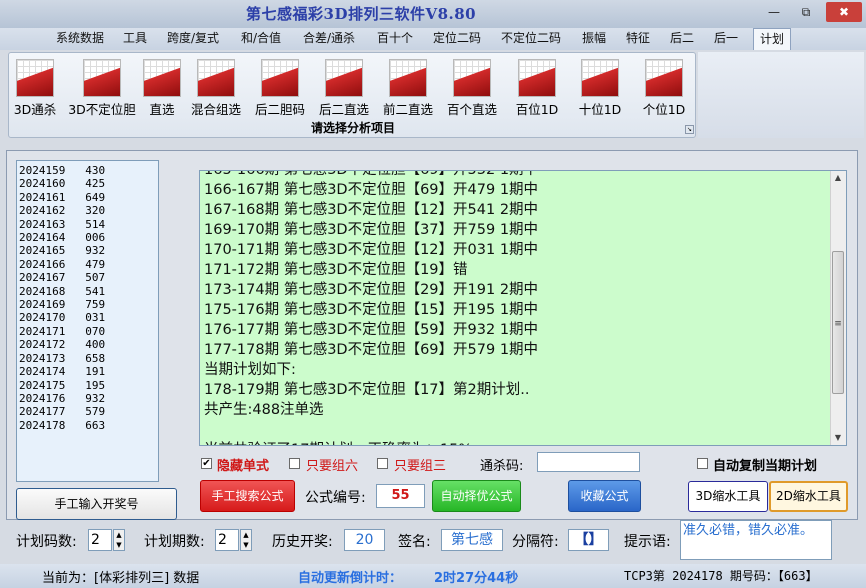 The width and height of the screenshot is (866, 588). What do you see at coordinates (588, 462) in the screenshot?
I see `kill-code-input` at bounding box center [588, 462].